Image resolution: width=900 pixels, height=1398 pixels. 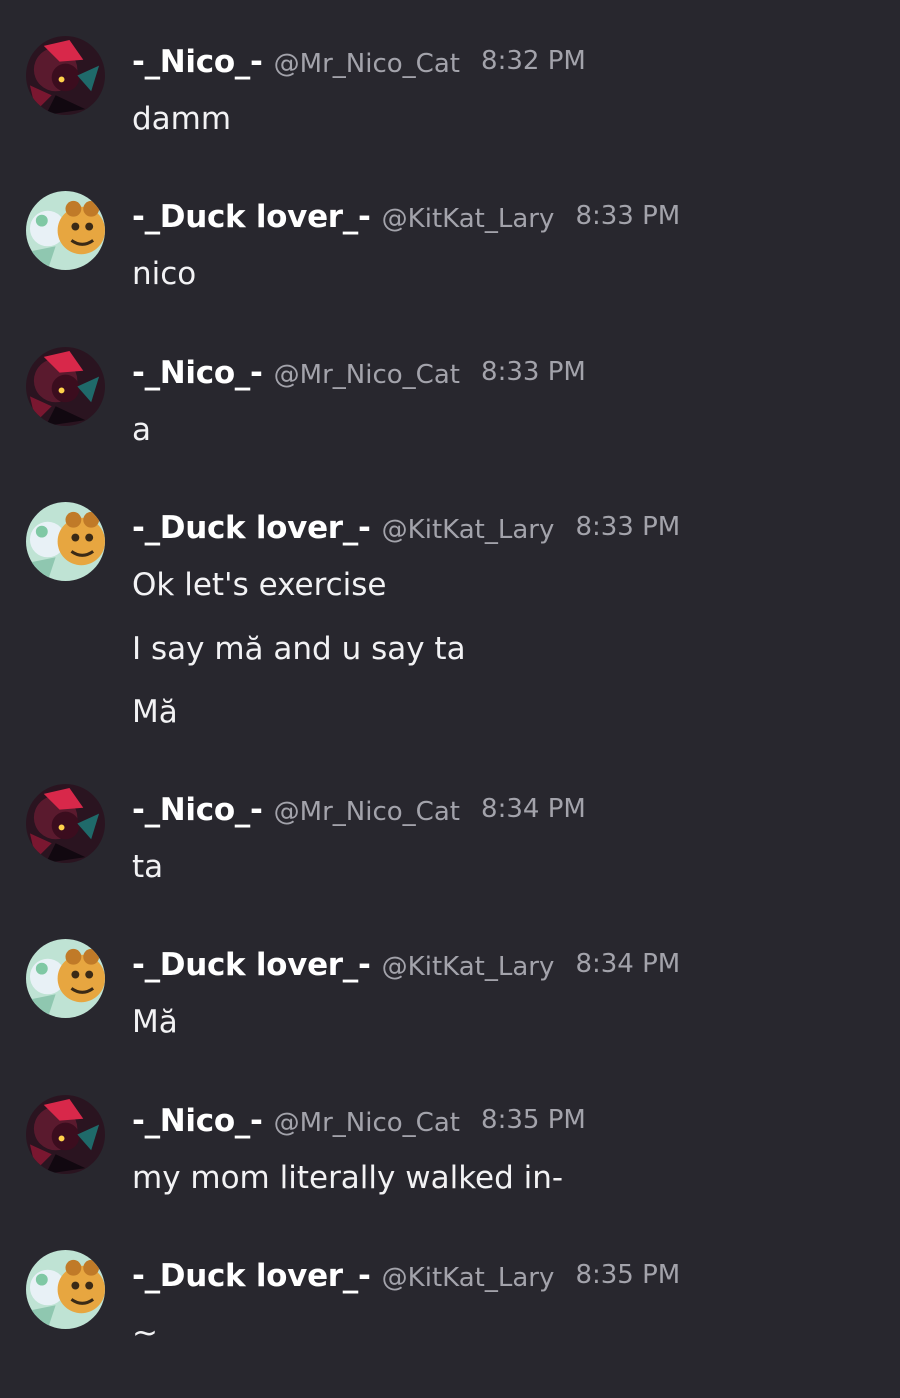 I want to click on message-header: -_Nico_- @Mr_Nico_Cat 8:35 PM, so click(x=359, y=1121).